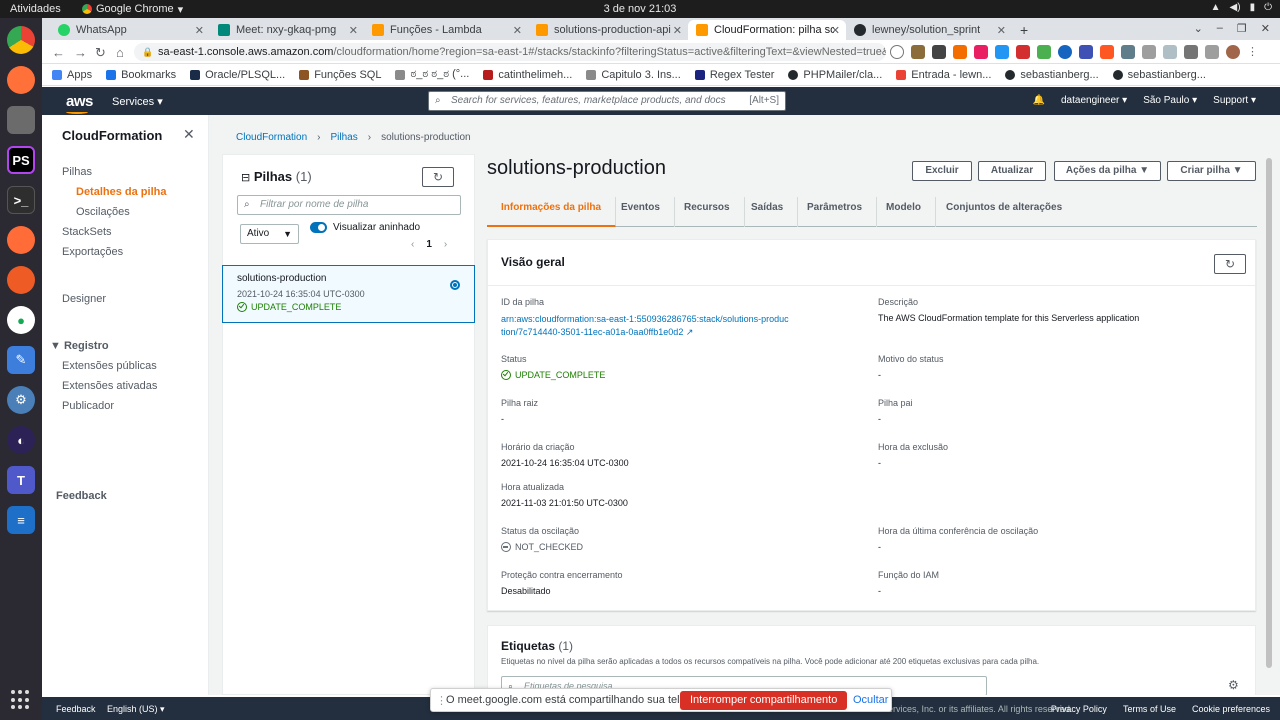 The image size is (1280, 720). What do you see at coordinates (1170, 100) in the screenshot?
I see `region-menu: São Paulo ▾` at bounding box center [1170, 100].